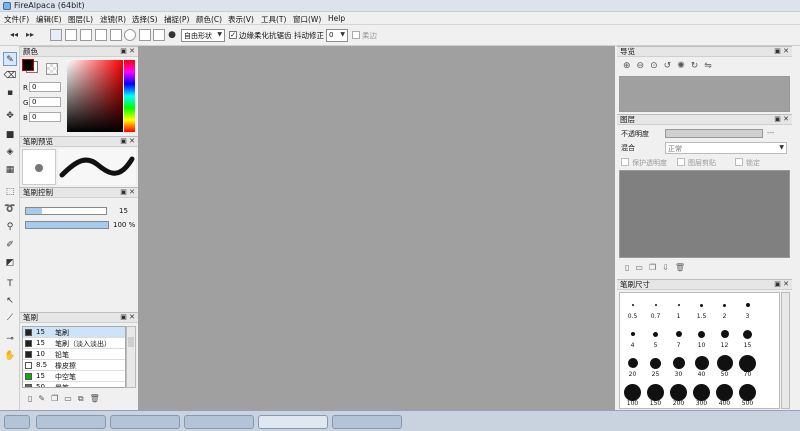 This screenshot has height=431, width=800. What do you see at coordinates (632, 307) in the screenshot?
I see `brush-size-cell: 0.5` at bounding box center [632, 307].